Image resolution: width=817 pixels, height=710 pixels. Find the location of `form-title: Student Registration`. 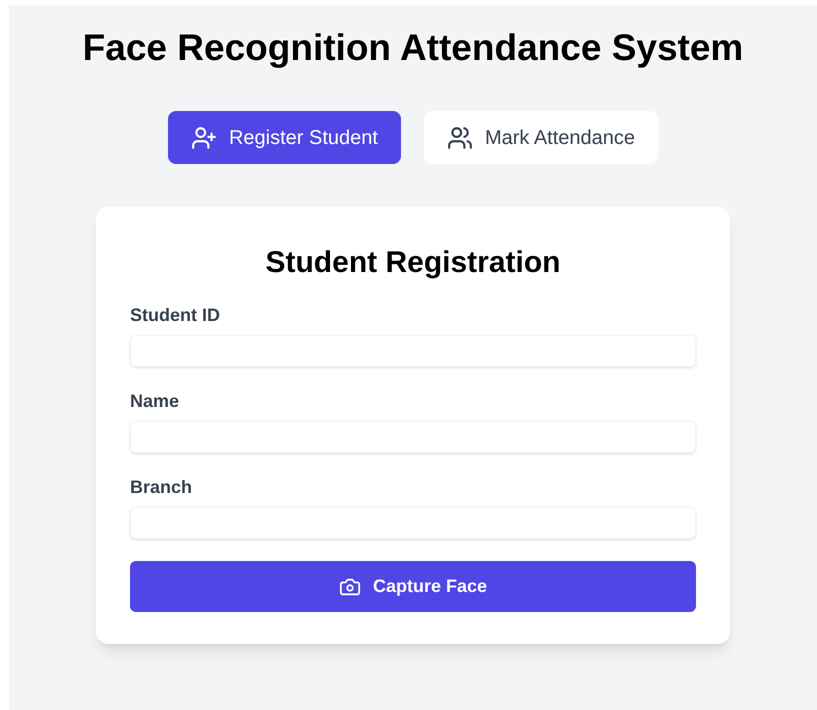

form-title: Student Registration is located at coordinates (413, 263).